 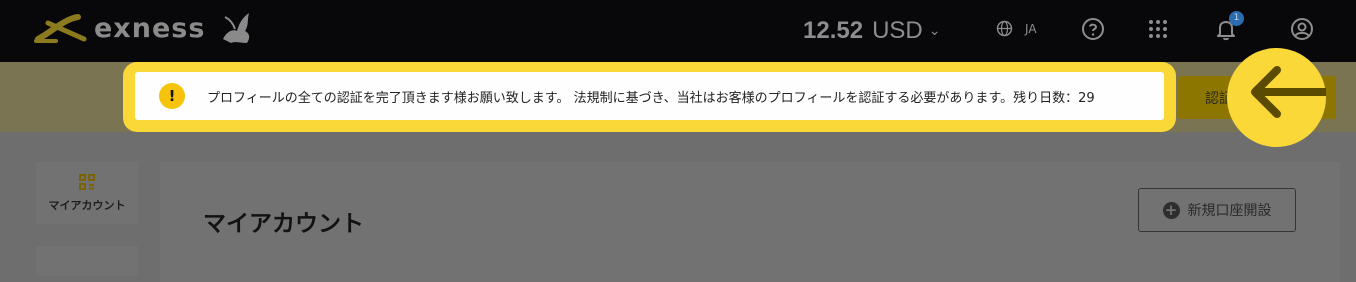 What do you see at coordinates (1093, 29) in the screenshot?
I see `help-icon` at bounding box center [1093, 29].